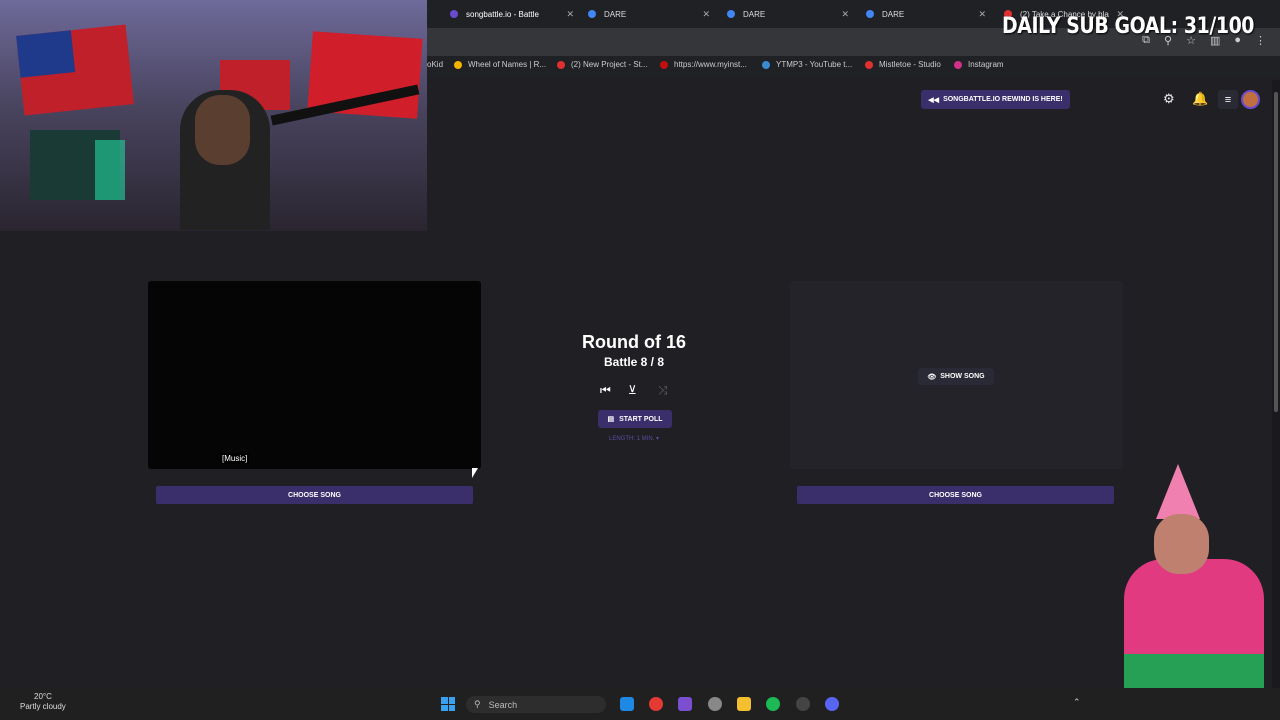 This screenshot has width=1280, height=720. What do you see at coordinates (1181, 544) in the screenshot?
I see `character-head` at bounding box center [1181, 544].